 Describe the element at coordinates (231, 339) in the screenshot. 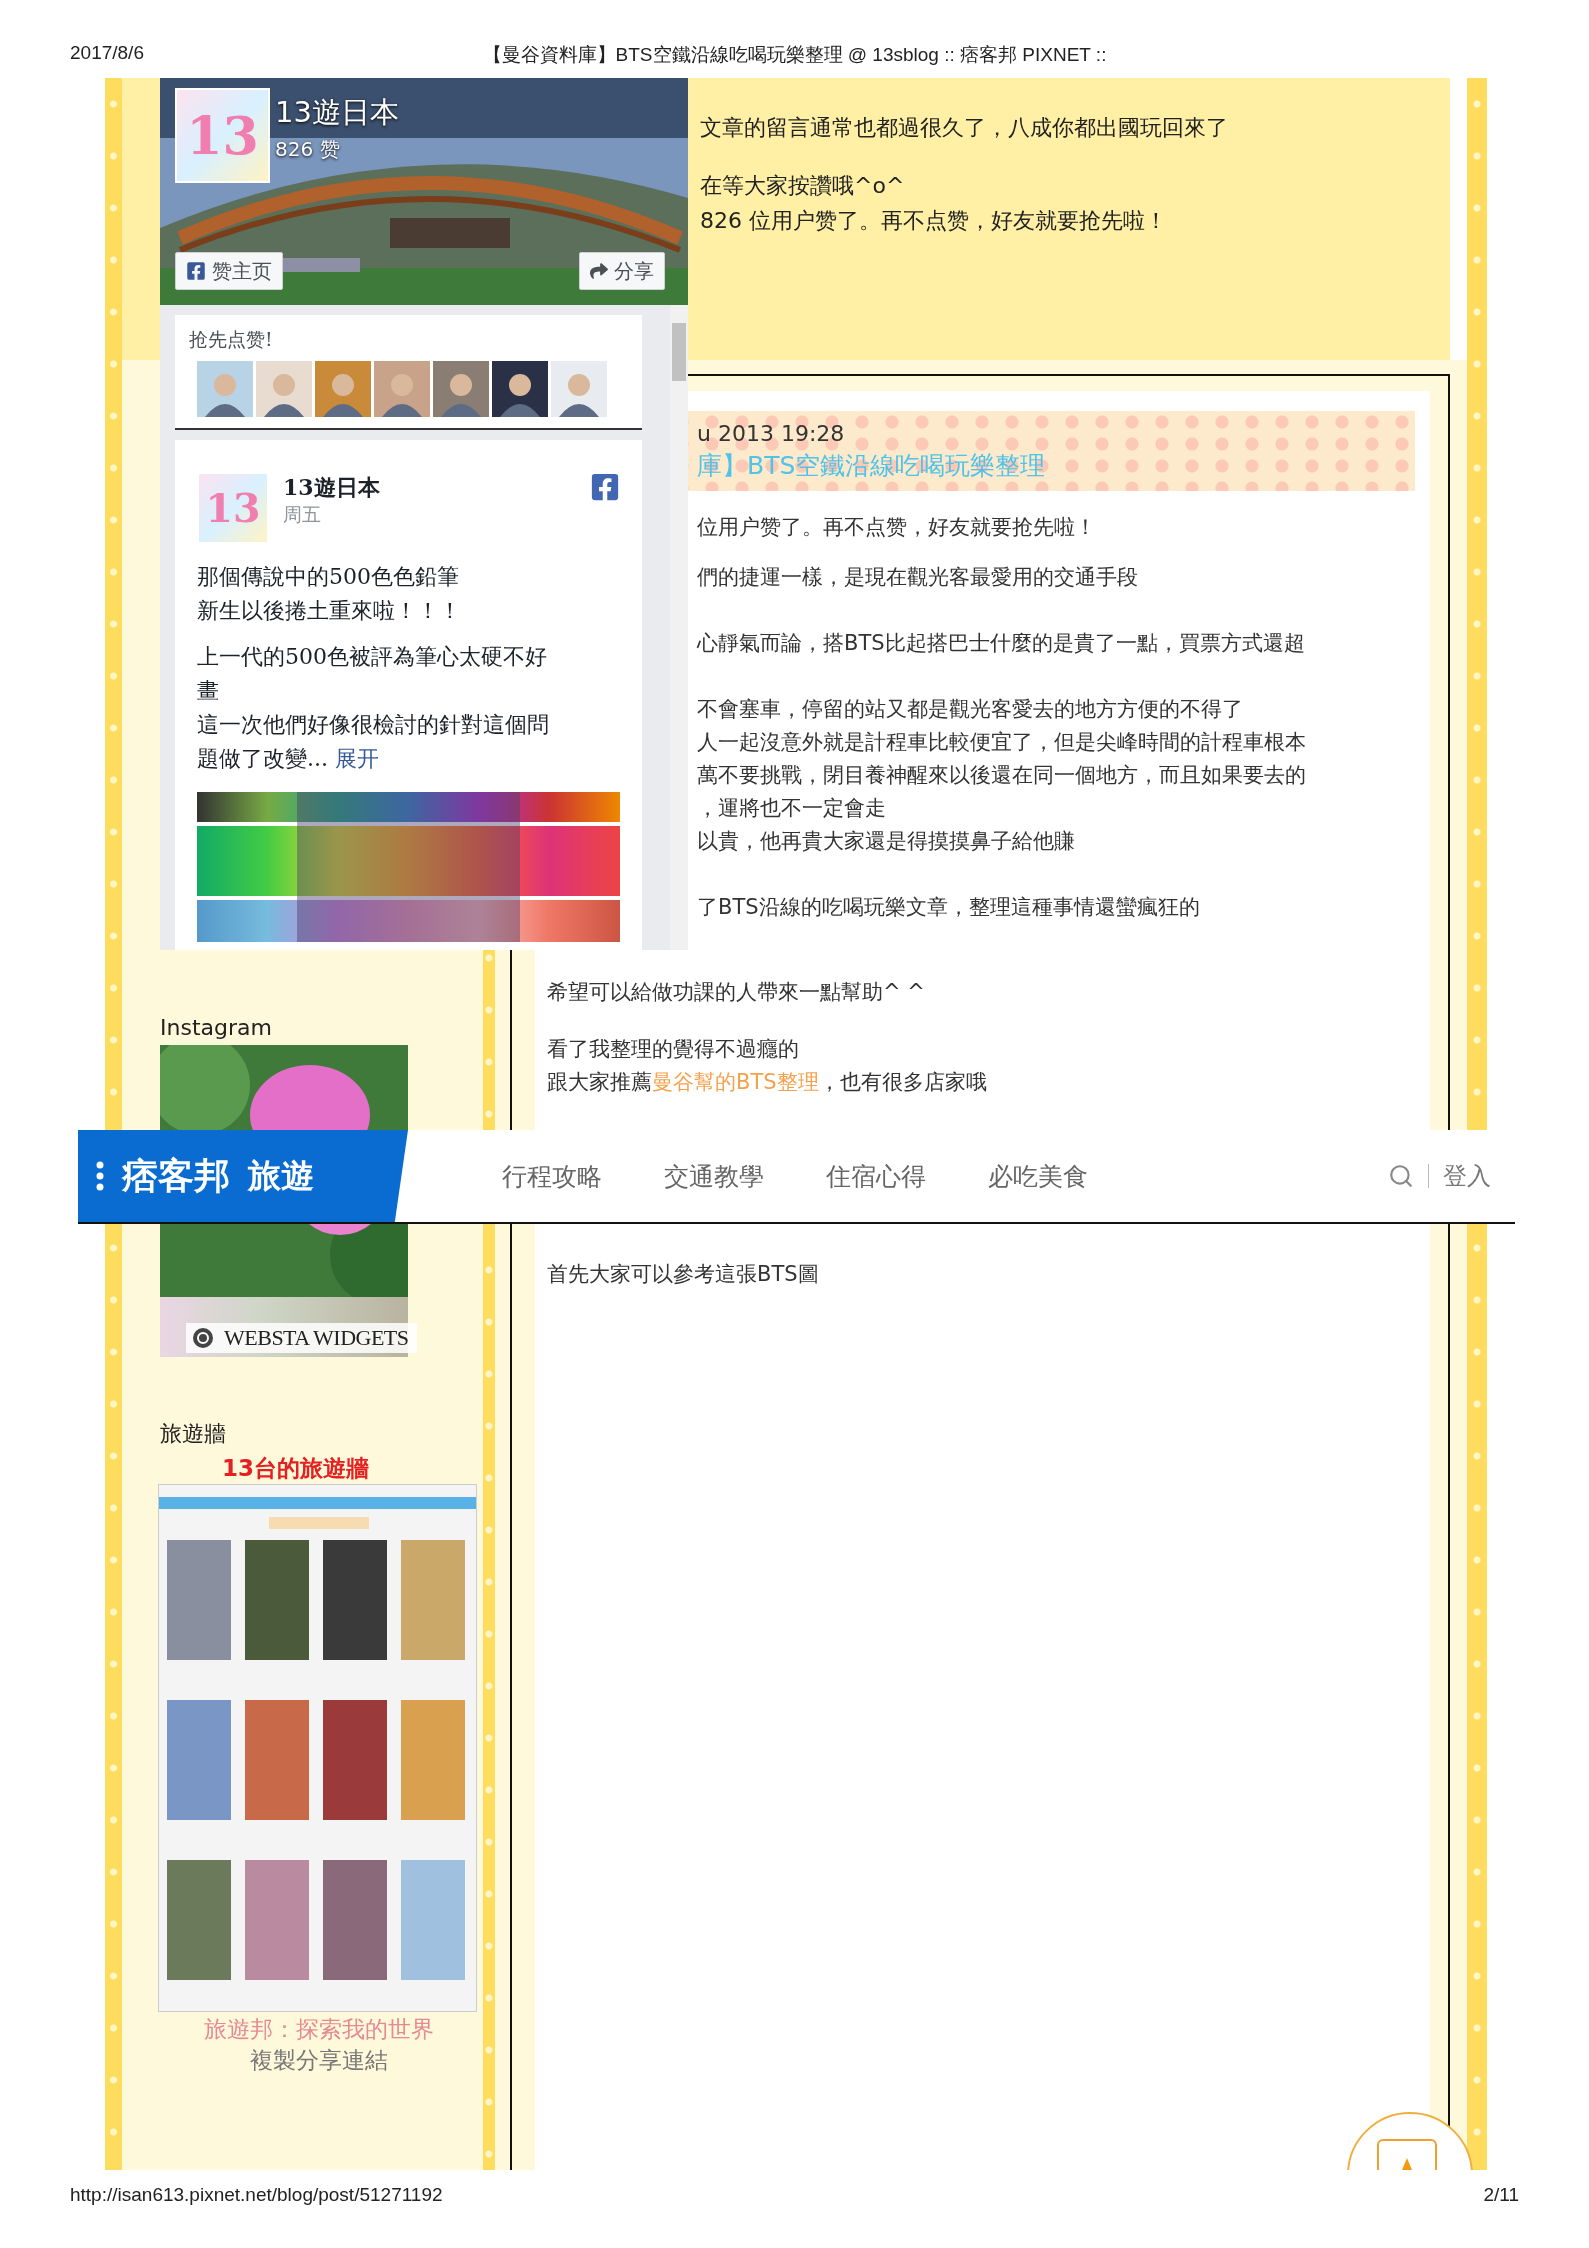

I see `friends-title: 抢先点赞!` at that location.